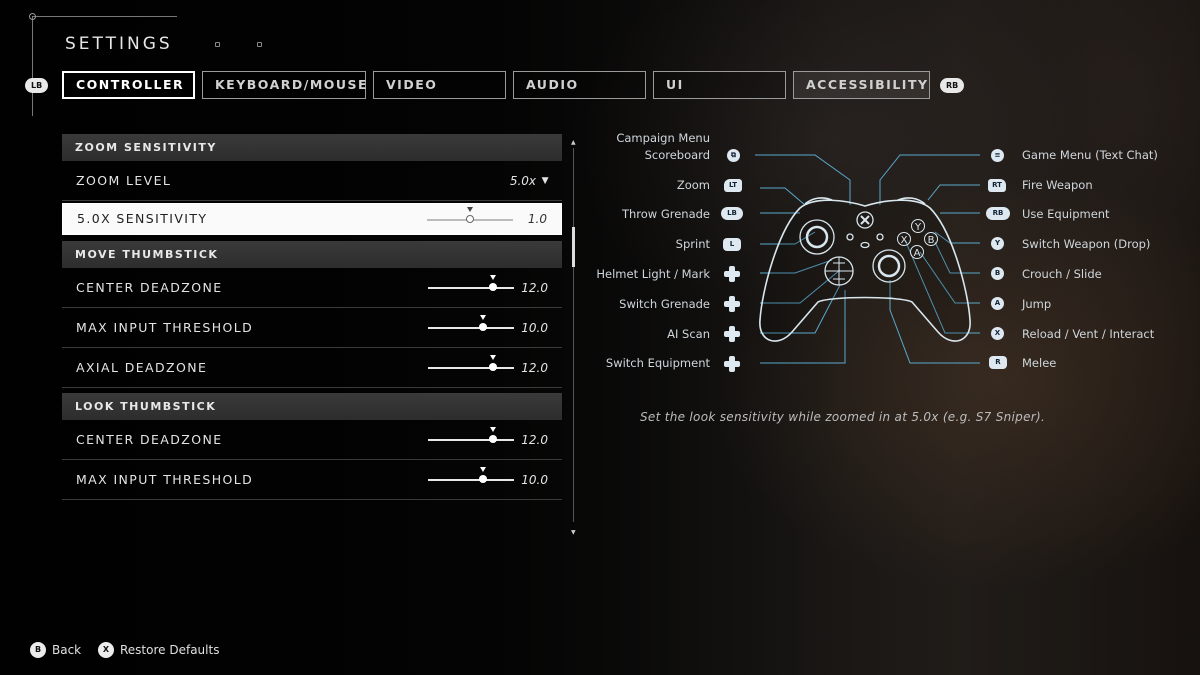 The height and width of the screenshot is (675, 1200). Describe the element at coordinates (997, 243) in the screenshot. I see `y-button-icon: Y` at that location.